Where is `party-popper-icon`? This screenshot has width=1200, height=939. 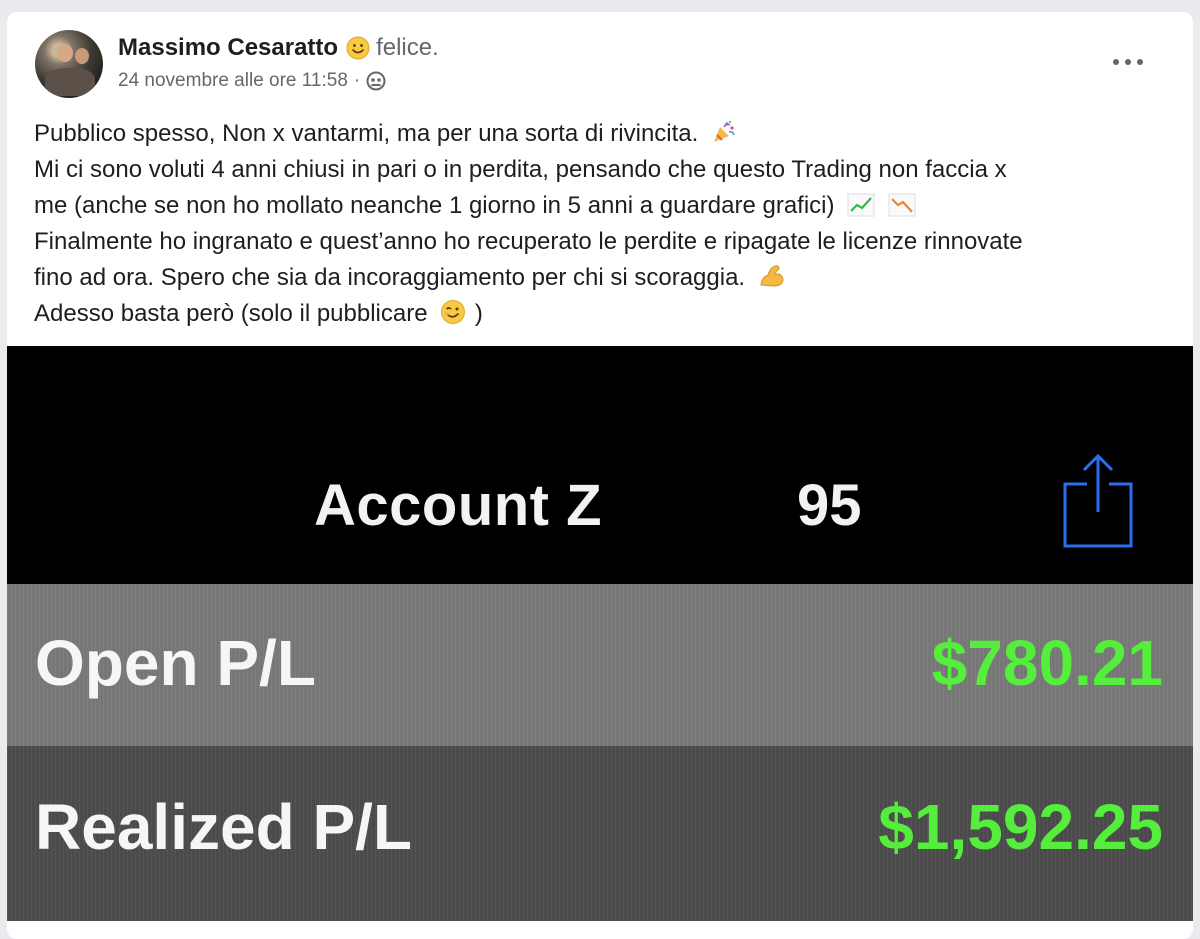 party-popper-icon is located at coordinates (724, 131).